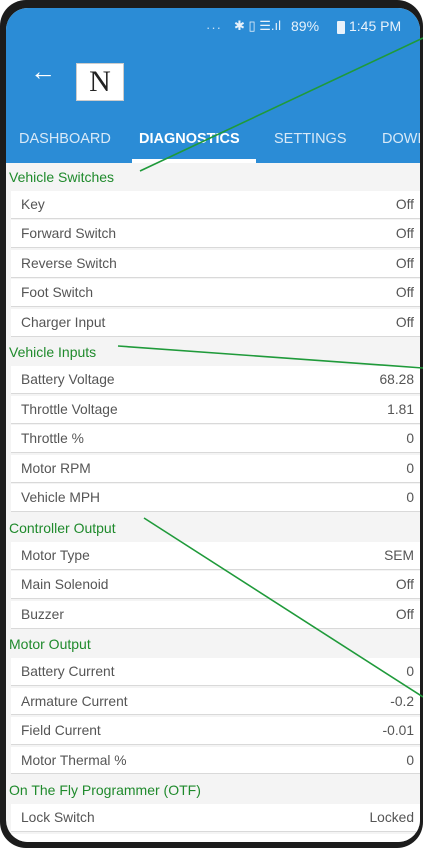 The image size is (423, 848). I want to click on tab-diagnostics: DIAGNOSTICS, so click(189, 139).